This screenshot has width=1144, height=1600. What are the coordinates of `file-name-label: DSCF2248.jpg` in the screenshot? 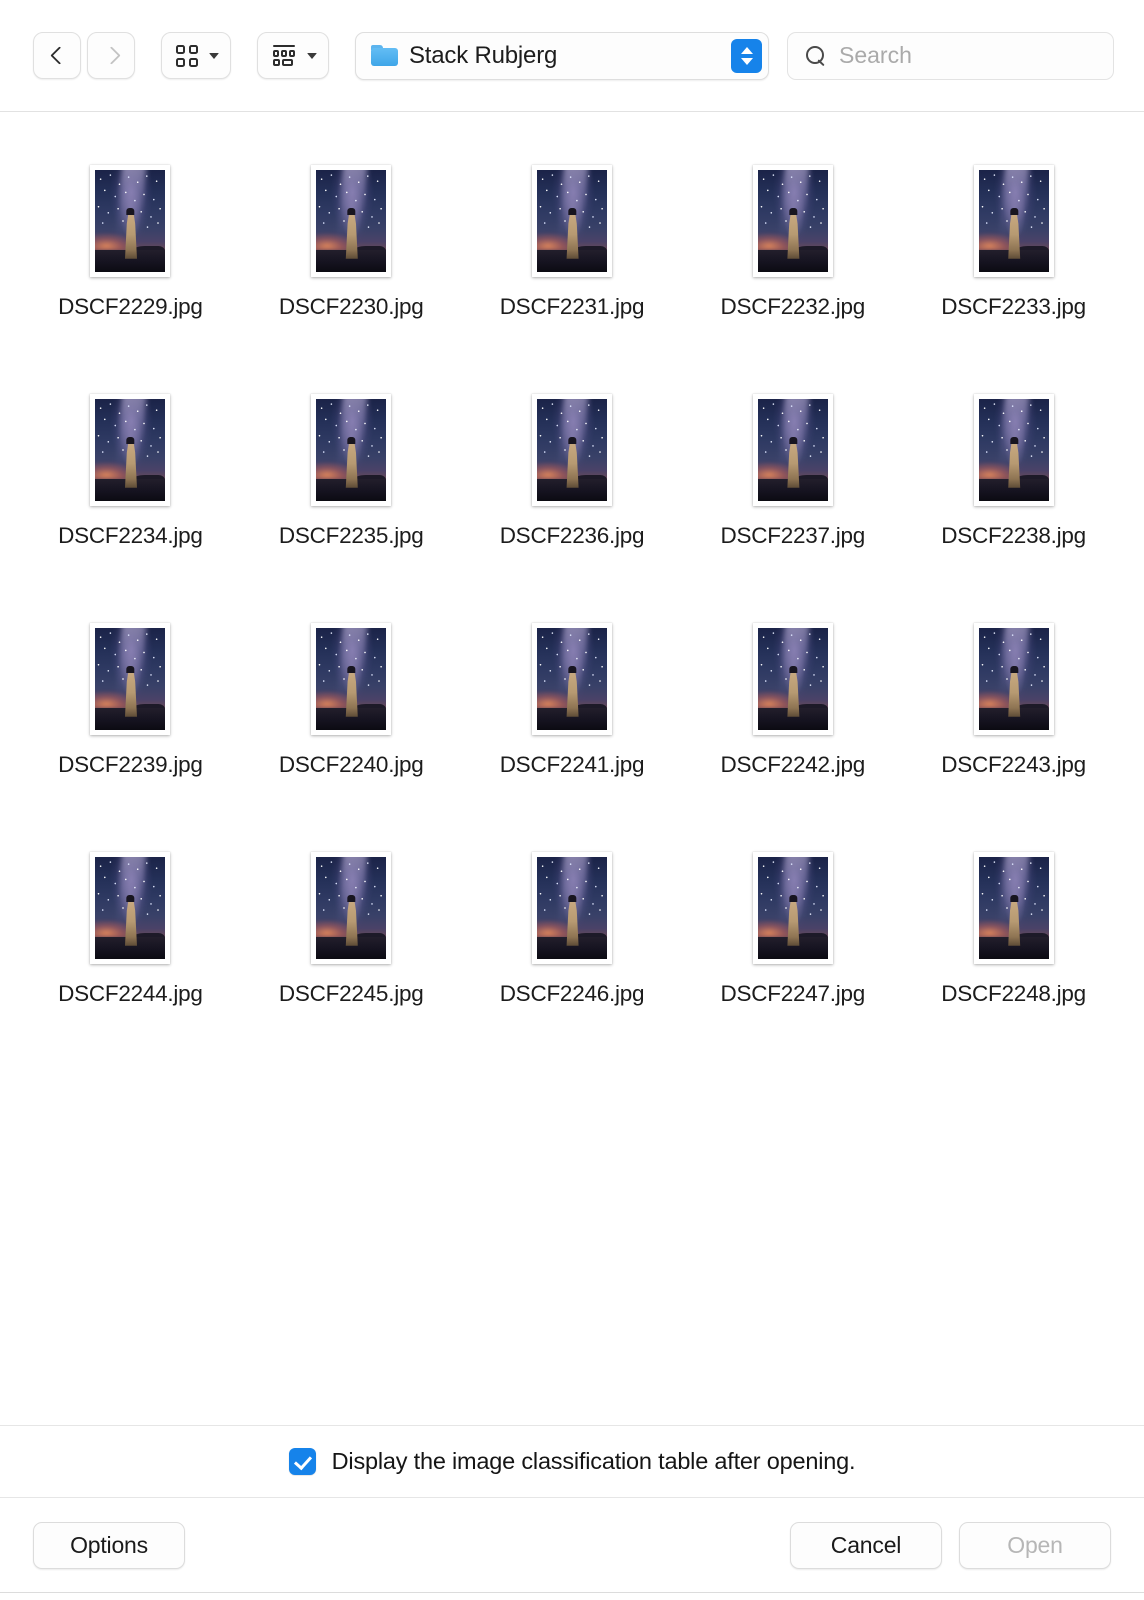 It's located at (1013, 993).